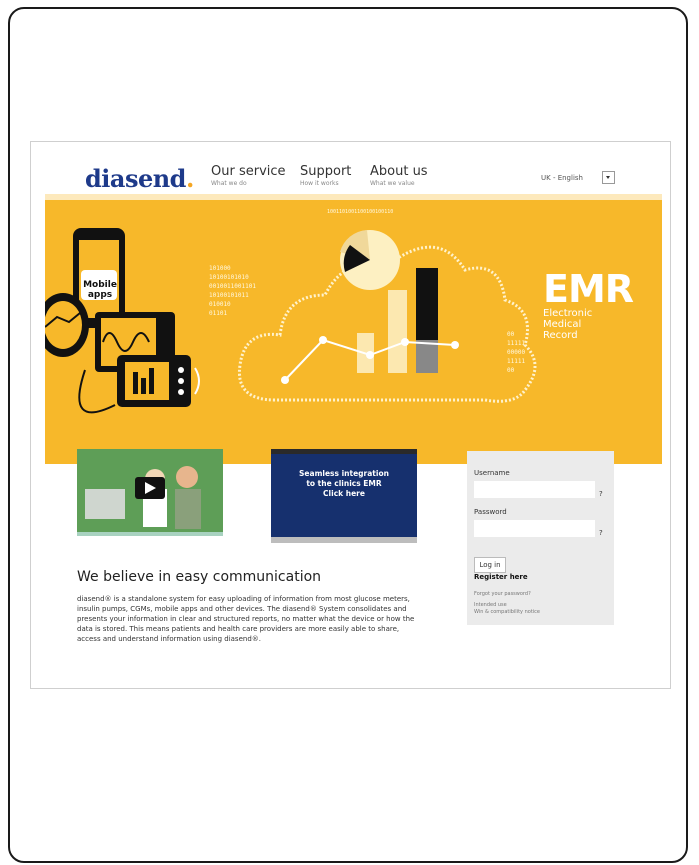  I want to click on video-tile, so click(150, 492).